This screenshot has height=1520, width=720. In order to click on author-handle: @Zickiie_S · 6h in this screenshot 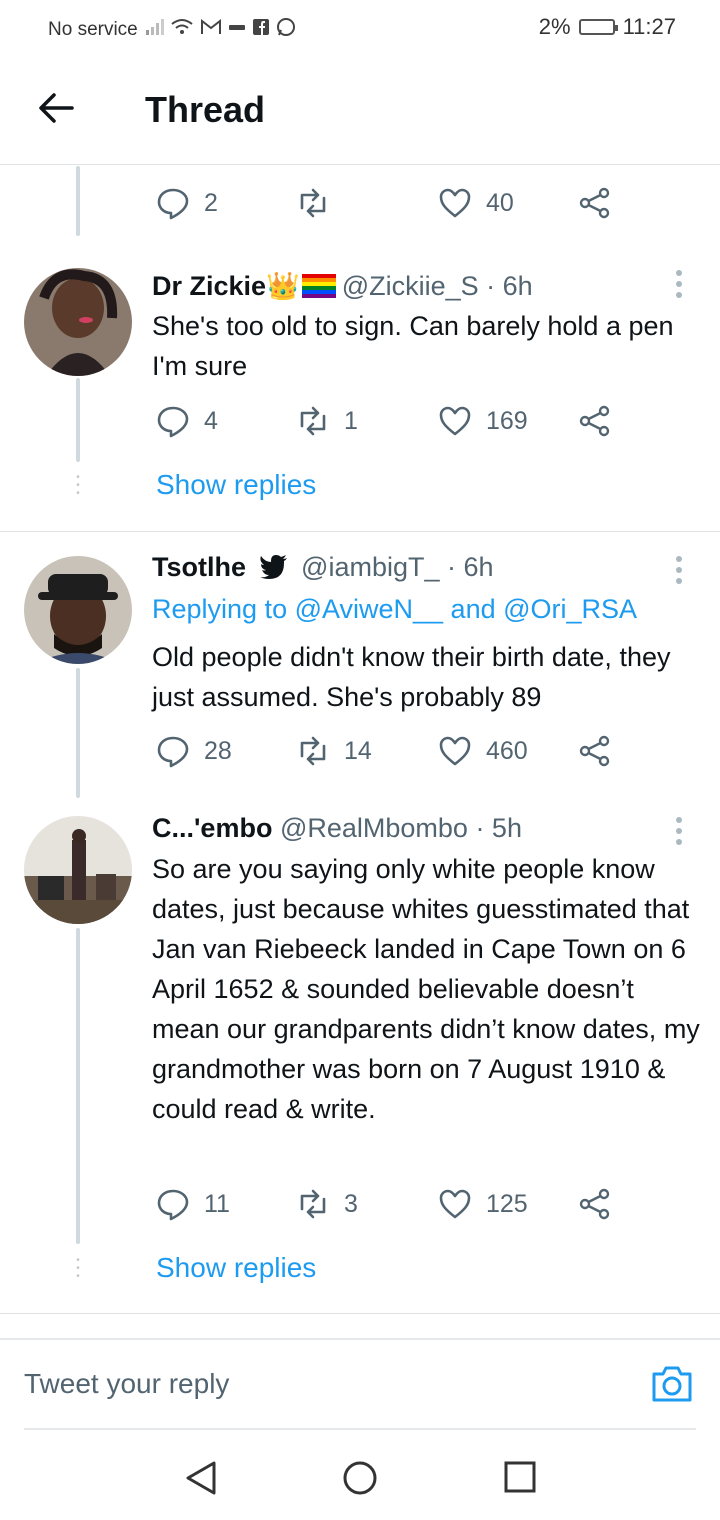, I will do `click(437, 286)`.